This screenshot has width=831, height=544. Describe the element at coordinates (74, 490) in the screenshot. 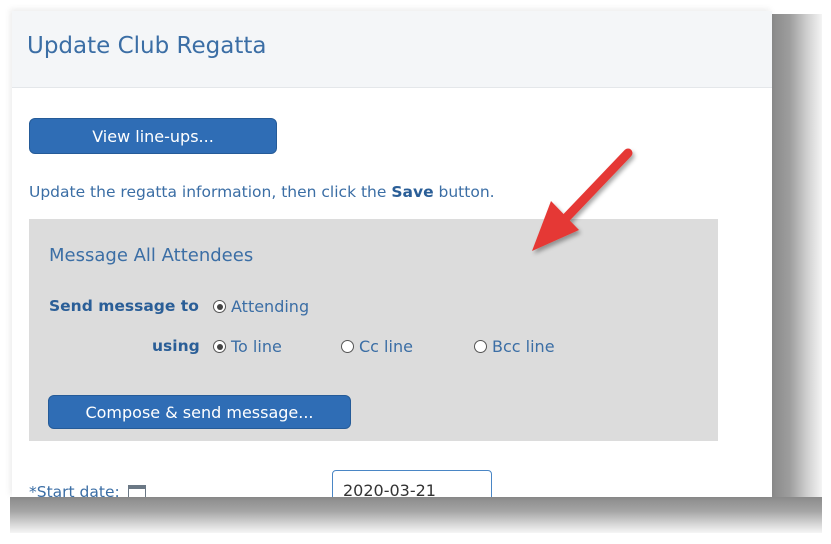

I see `start-date-label: *Start date:` at that location.